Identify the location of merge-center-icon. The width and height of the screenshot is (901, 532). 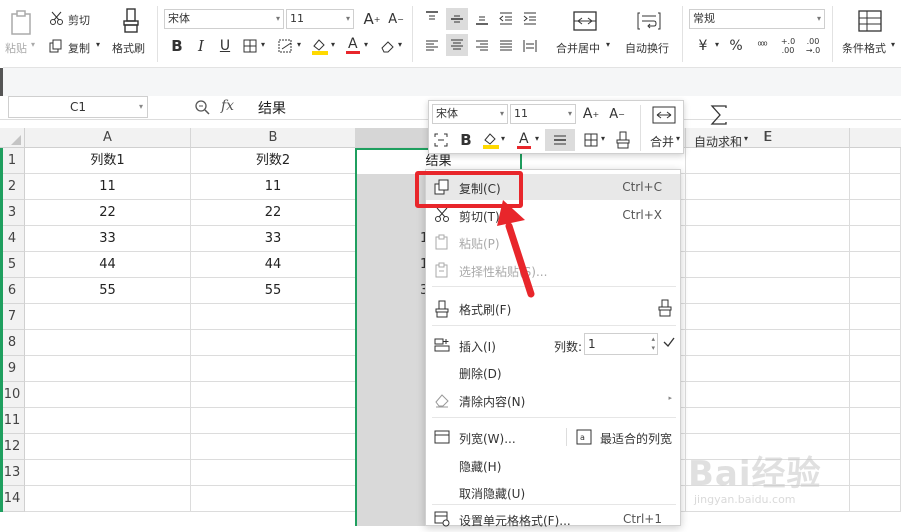
(585, 21).